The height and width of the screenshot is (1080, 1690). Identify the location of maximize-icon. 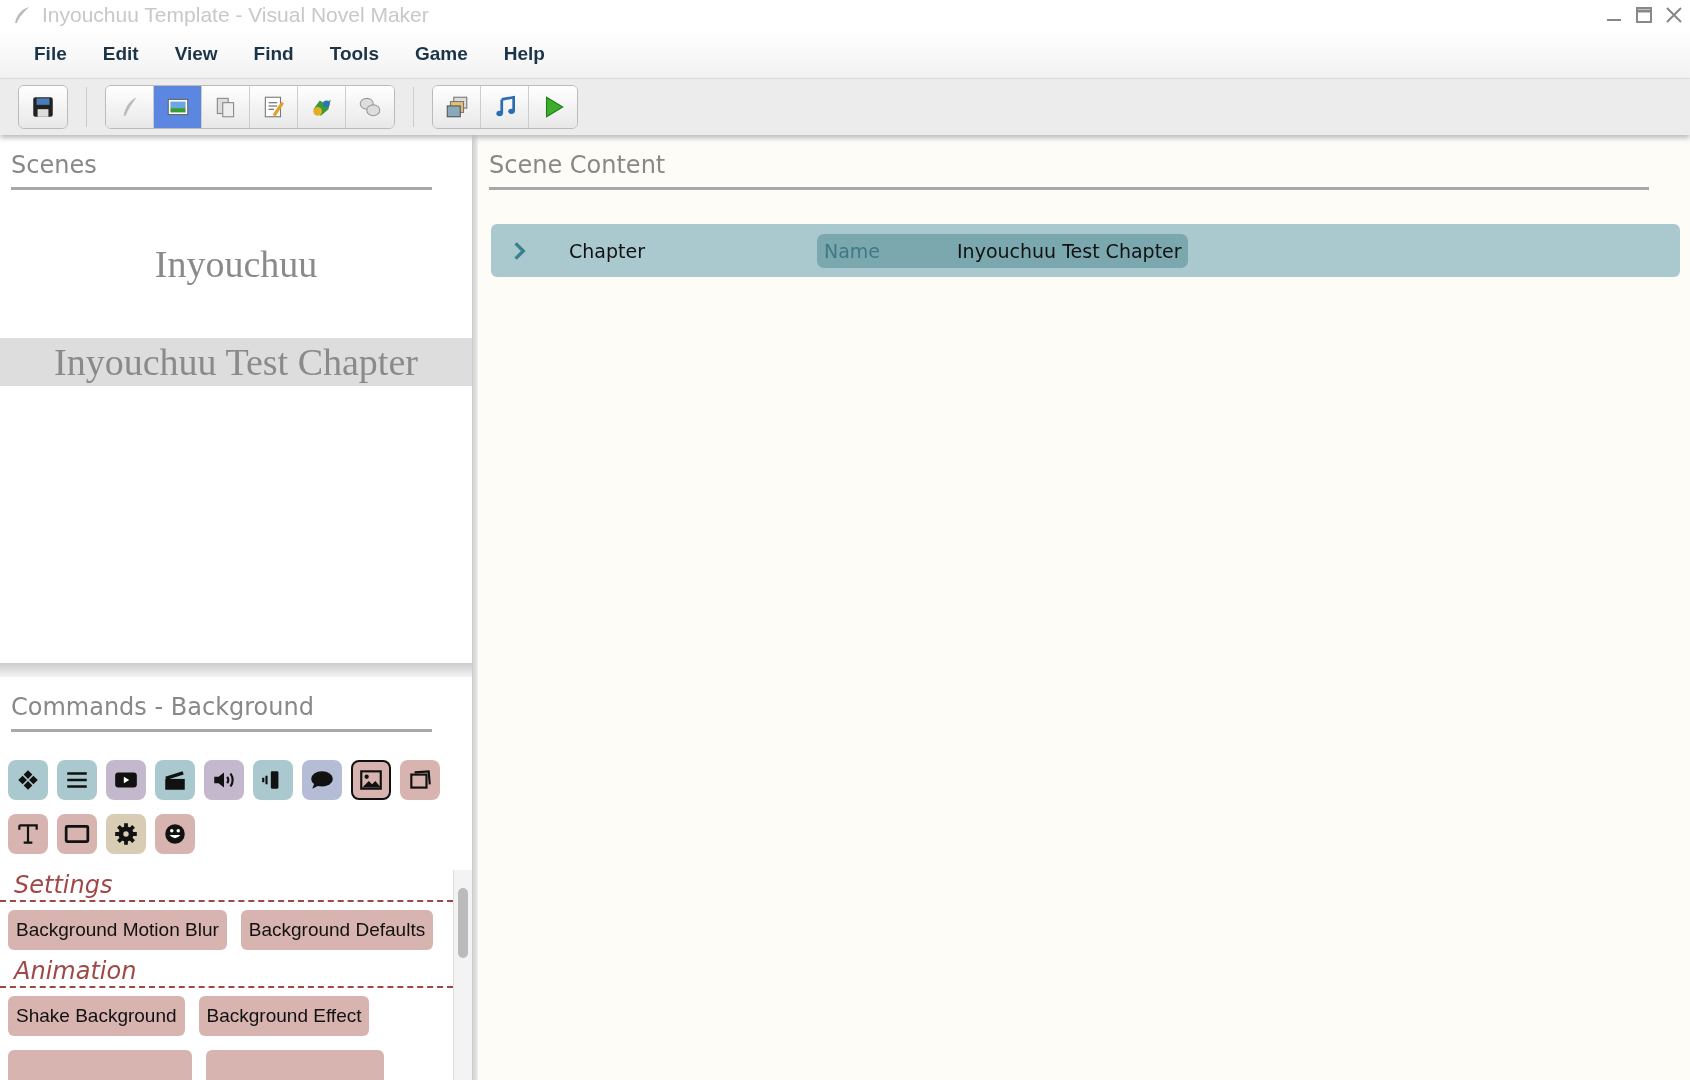
(1644, 15).